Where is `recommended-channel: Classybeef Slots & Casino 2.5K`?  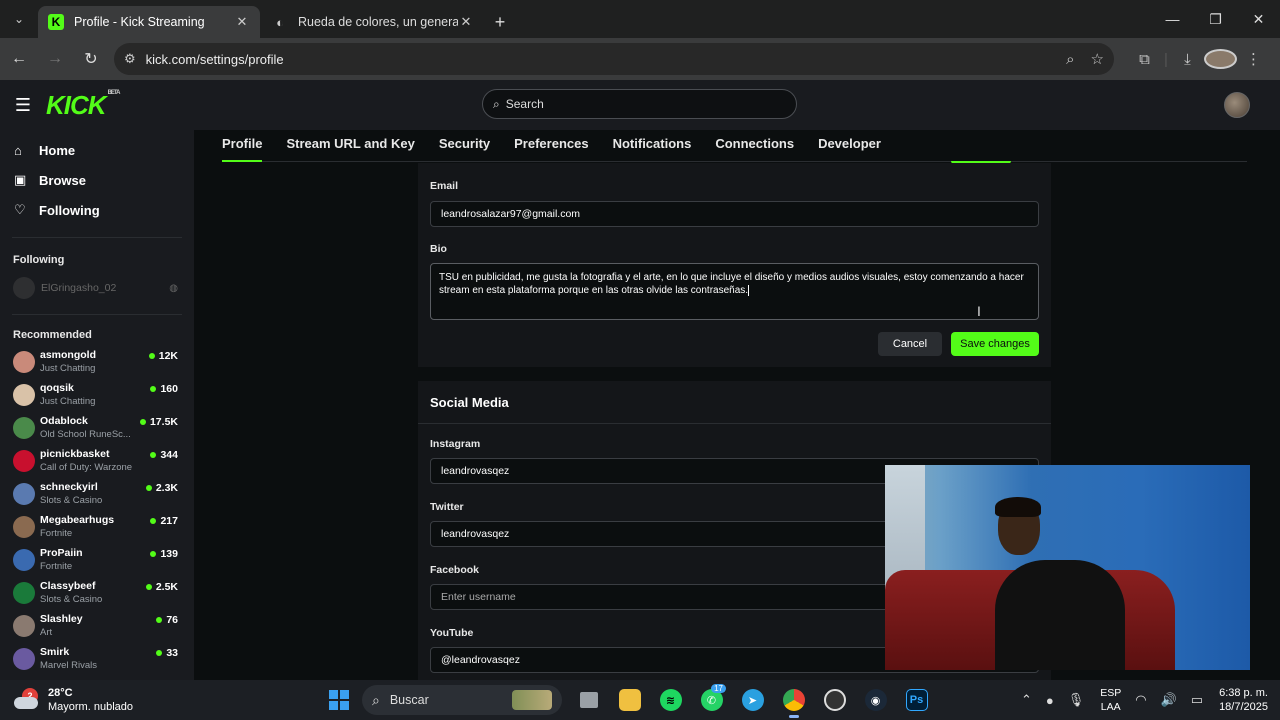
recommended-channel: Classybeef Slots & Casino 2.5K is located at coordinates (97, 592).